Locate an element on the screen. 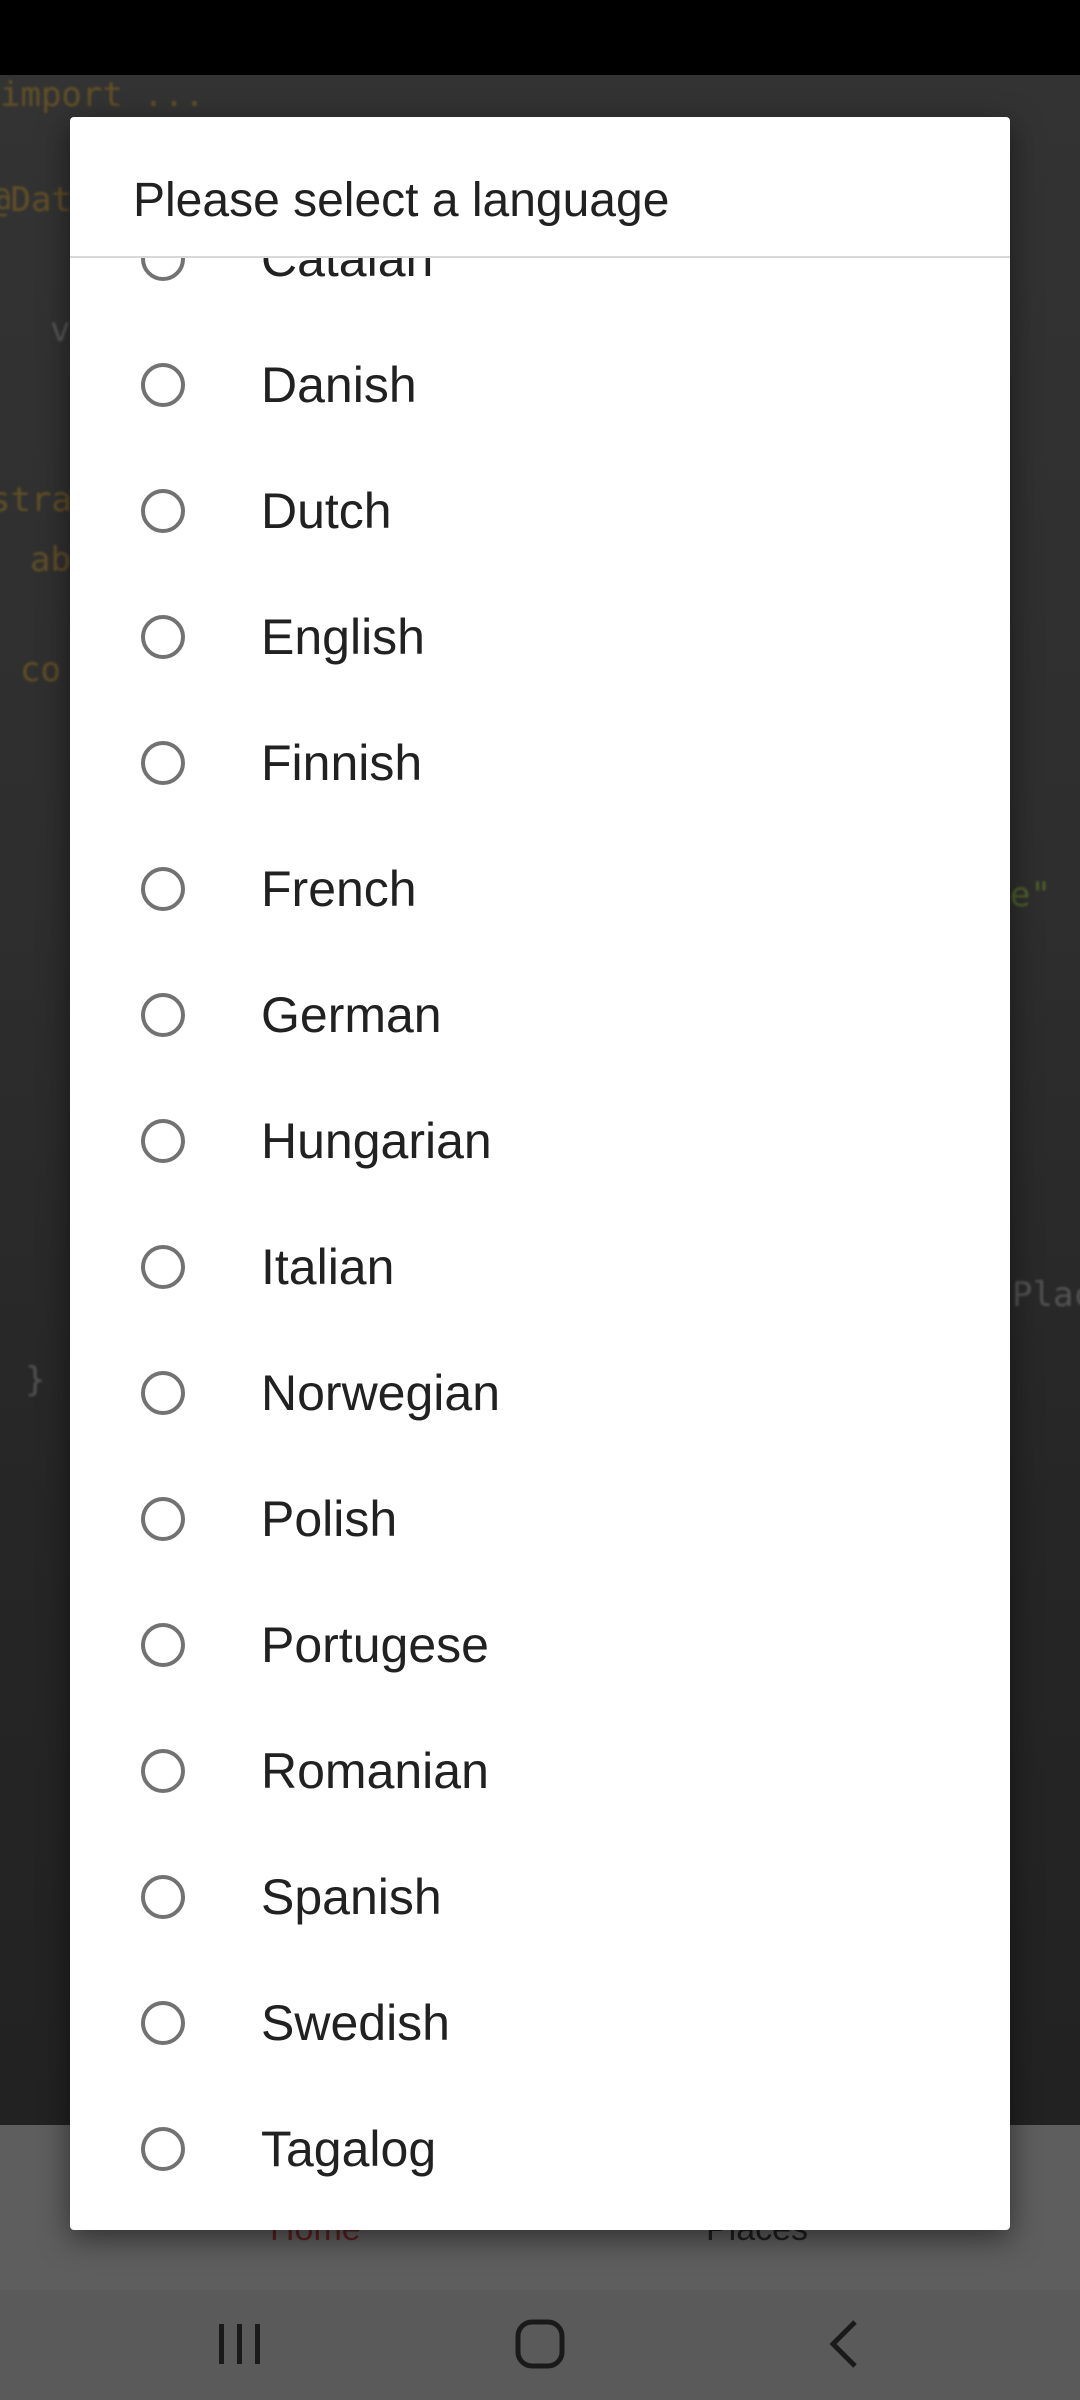 This screenshot has width=1080, height=2400. language-label: Norwegian is located at coordinates (381, 1393).